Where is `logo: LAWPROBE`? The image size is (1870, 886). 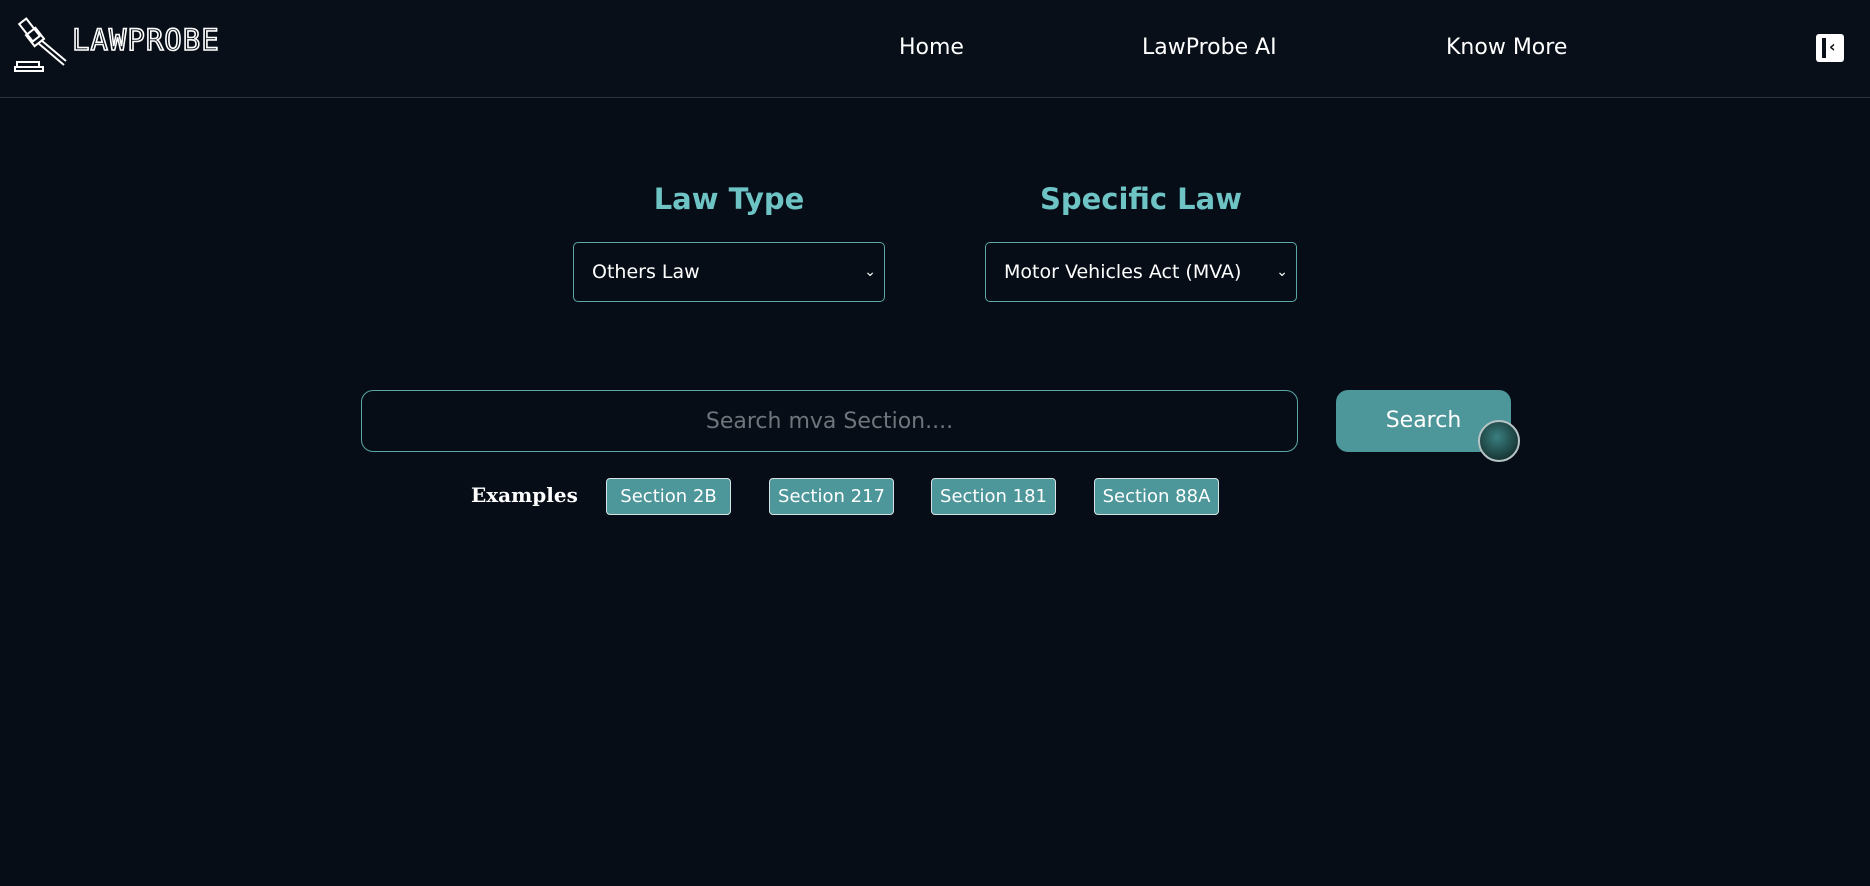
logo: LAWPROBE is located at coordinates (117, 44).